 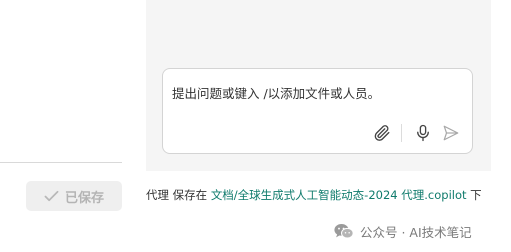 I want to click on microphone-icon, so click(x=423, y=133).